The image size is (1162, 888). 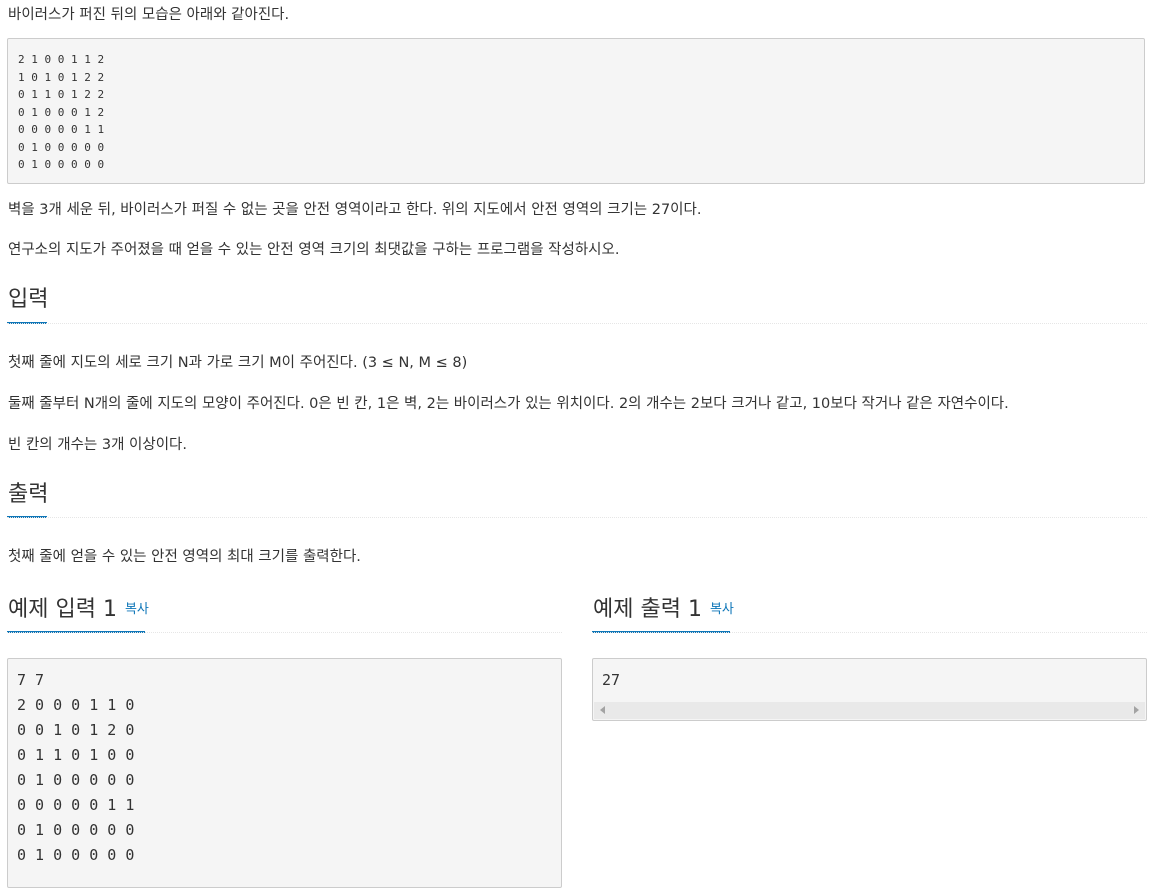 I want to click on sample-input-line: 2 0 0 0 1 1 0, so click(x=76, y=705).